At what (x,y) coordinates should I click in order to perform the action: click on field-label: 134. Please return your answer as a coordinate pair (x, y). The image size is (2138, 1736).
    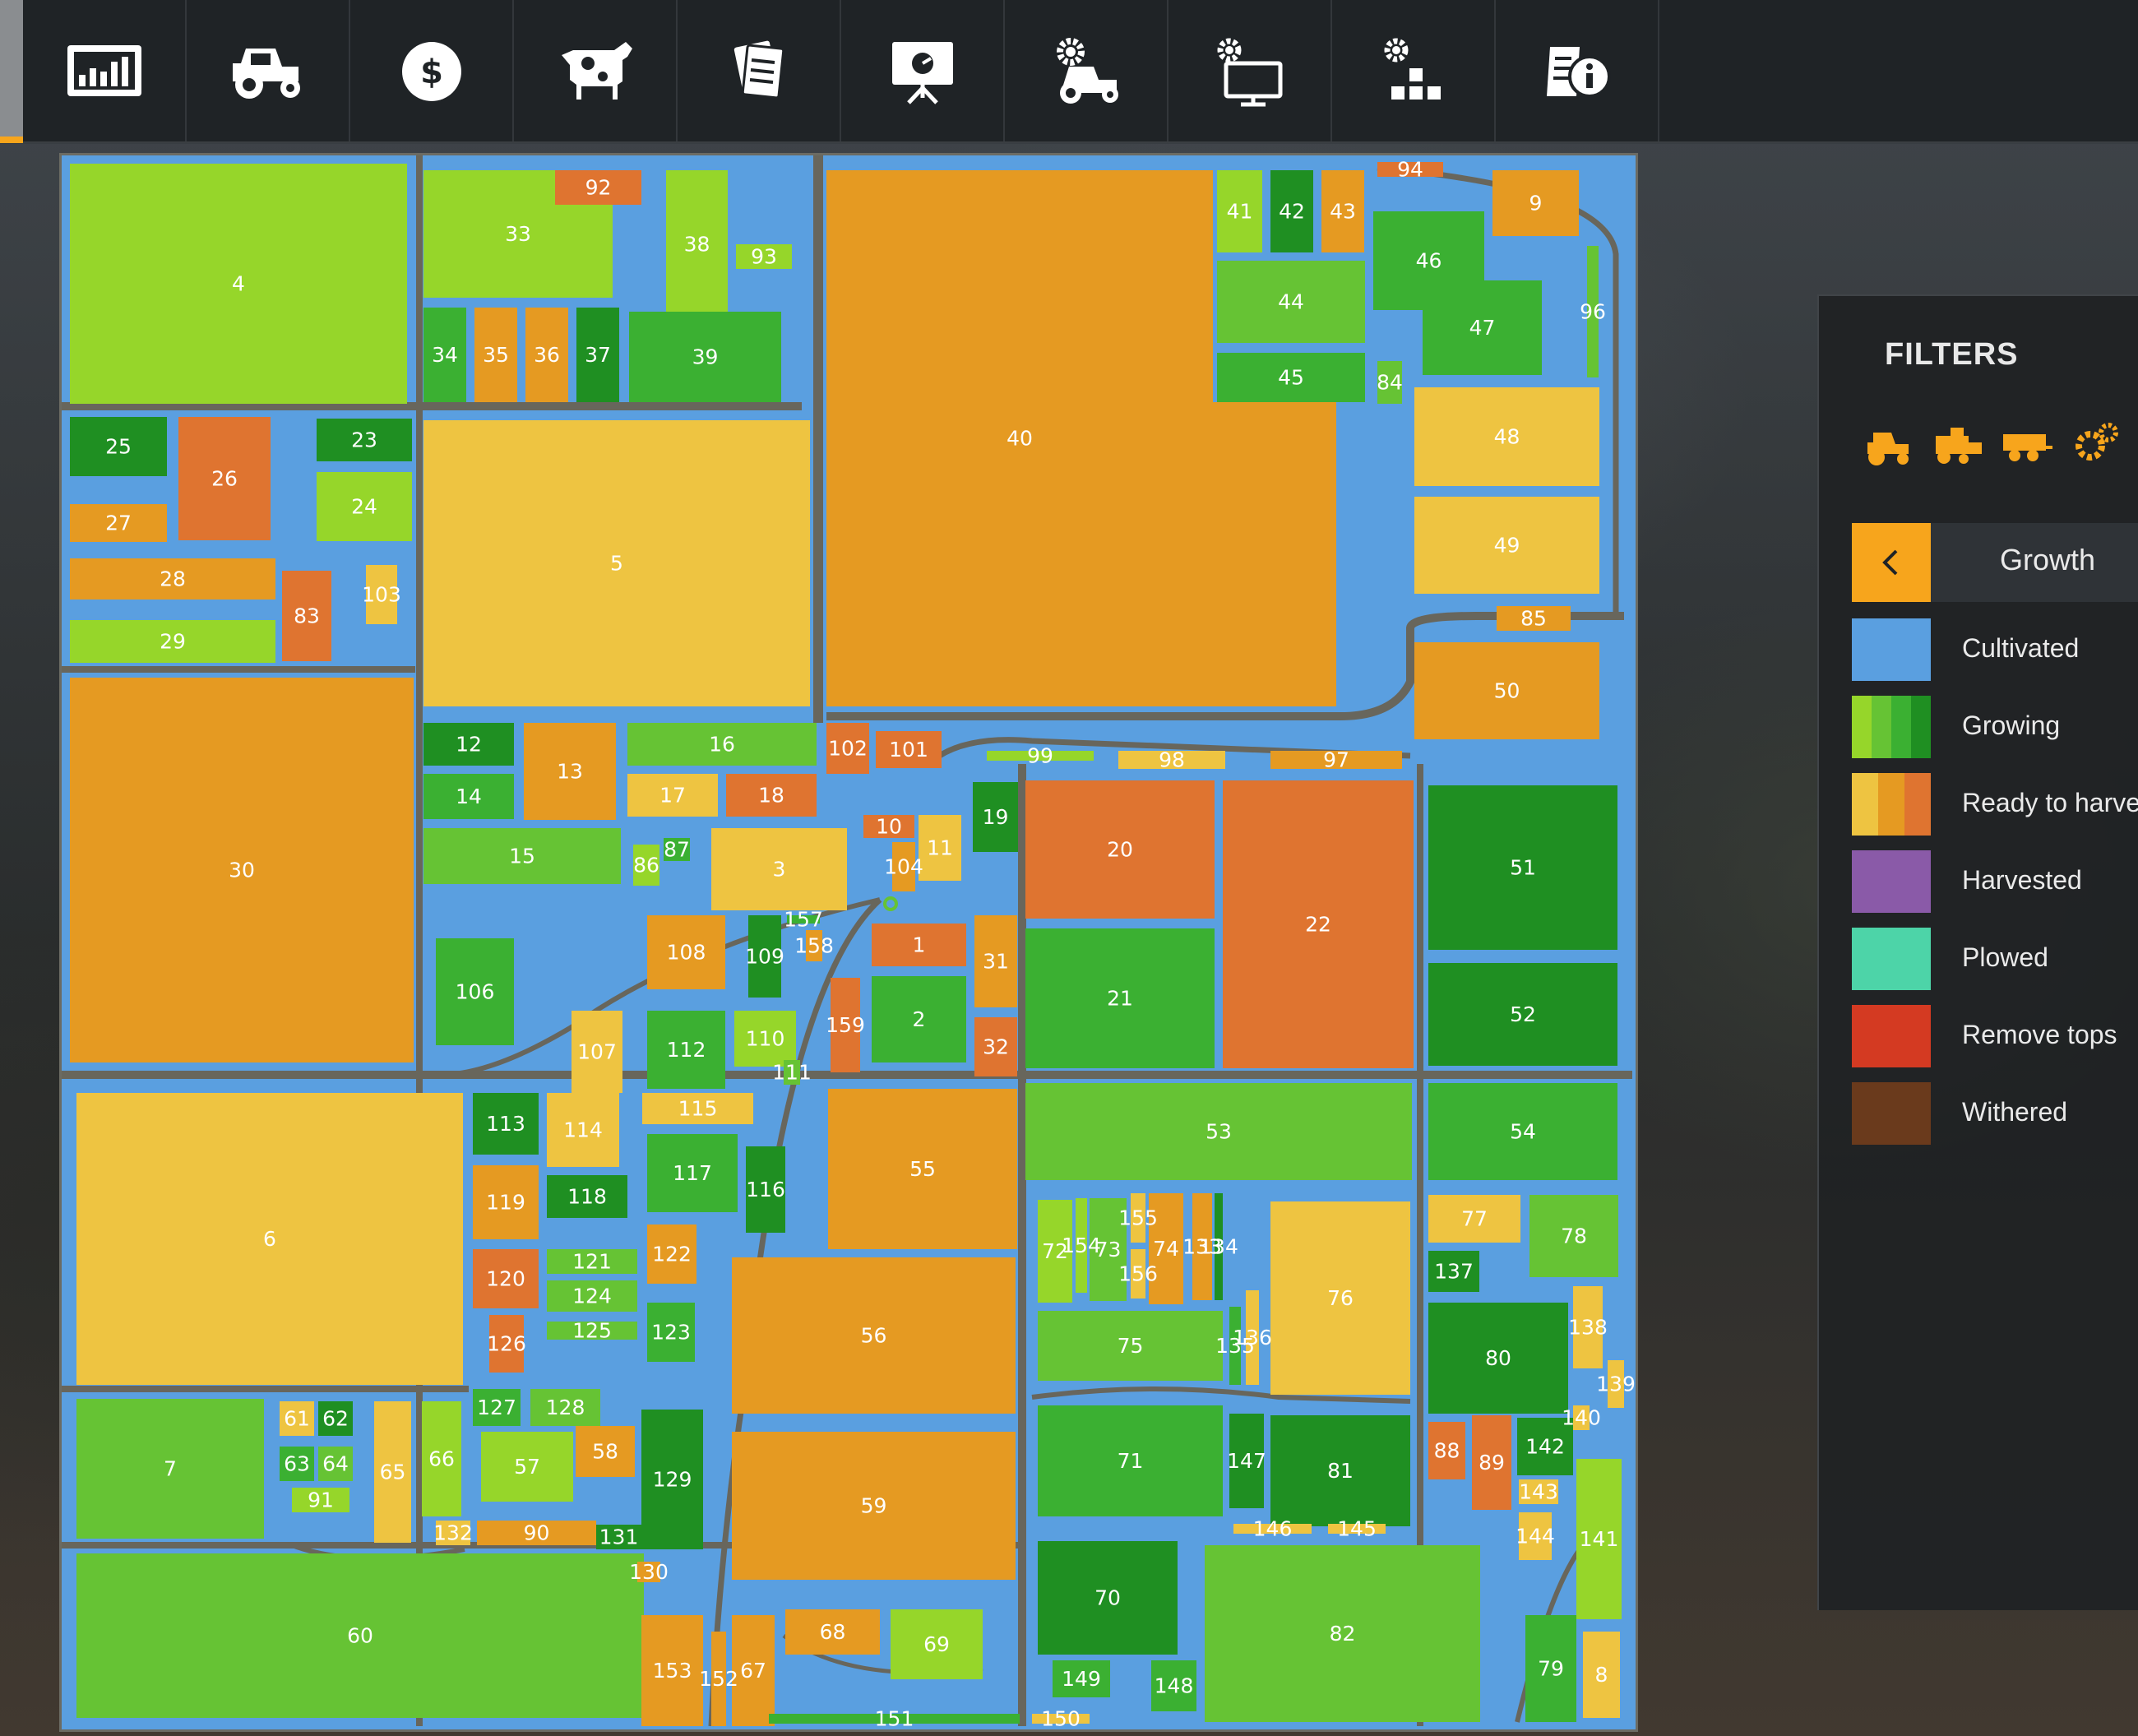
    Looking at the image, I should click on (1218, 1247).